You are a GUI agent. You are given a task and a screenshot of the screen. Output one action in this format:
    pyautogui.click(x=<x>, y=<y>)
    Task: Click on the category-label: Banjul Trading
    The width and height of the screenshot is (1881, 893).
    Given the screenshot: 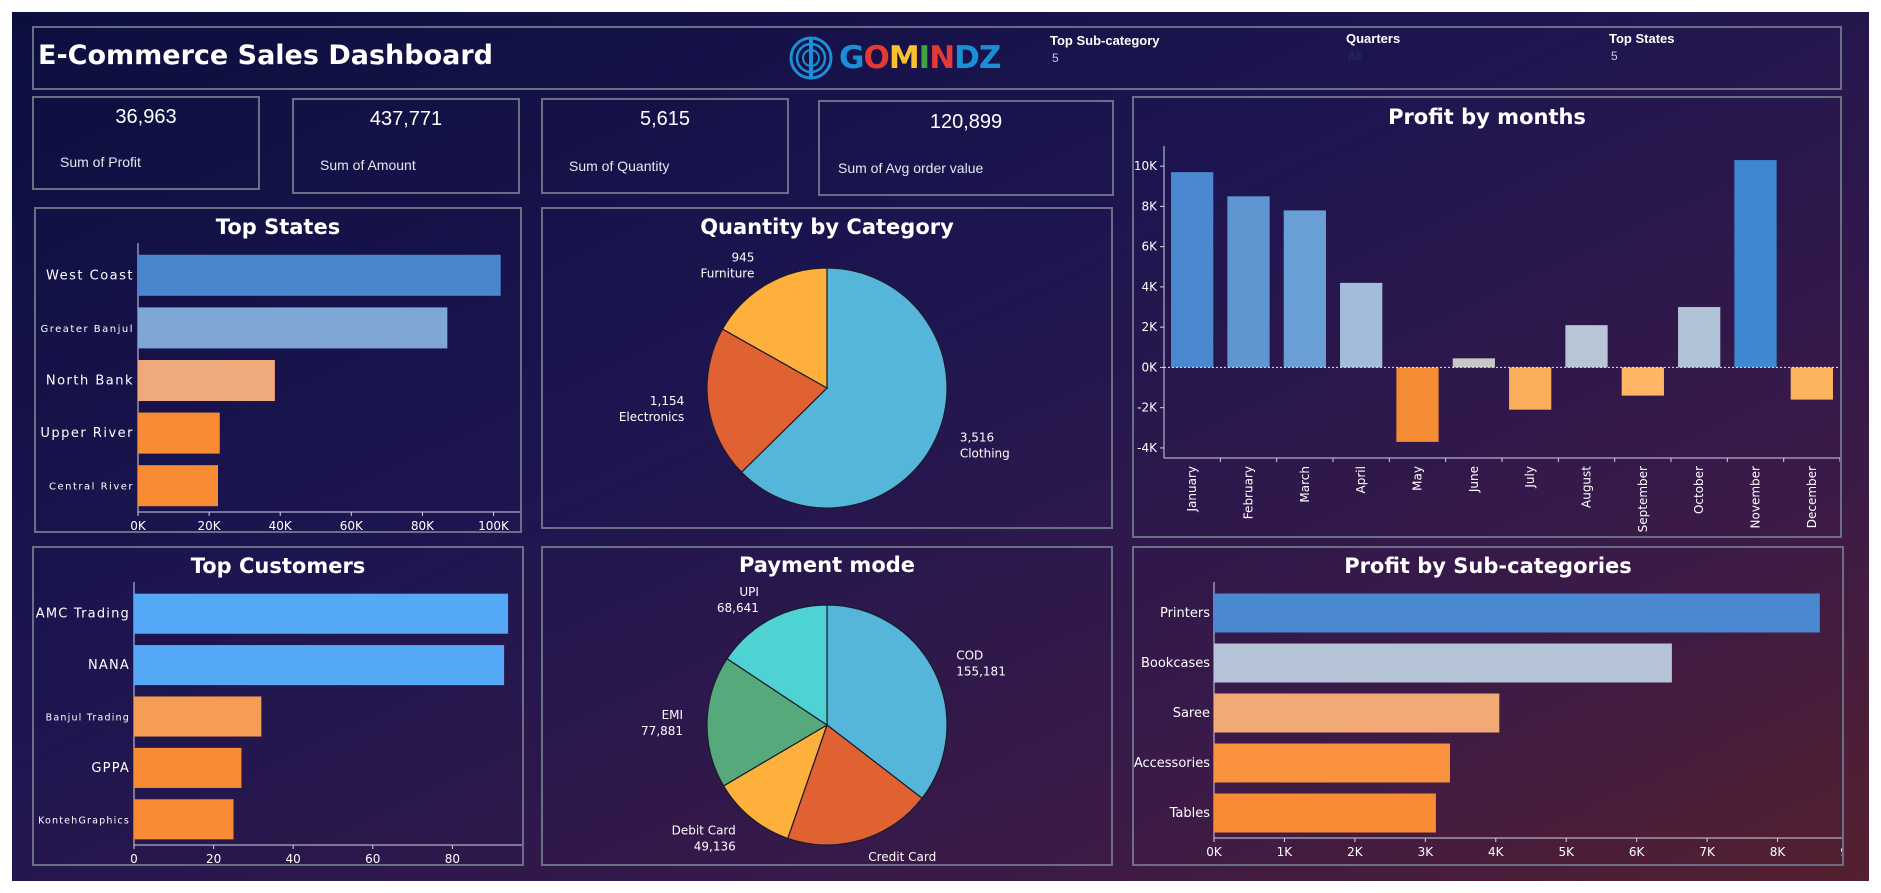 What is the action you would take?
    pyautogui.click(x=88, y=718)
    